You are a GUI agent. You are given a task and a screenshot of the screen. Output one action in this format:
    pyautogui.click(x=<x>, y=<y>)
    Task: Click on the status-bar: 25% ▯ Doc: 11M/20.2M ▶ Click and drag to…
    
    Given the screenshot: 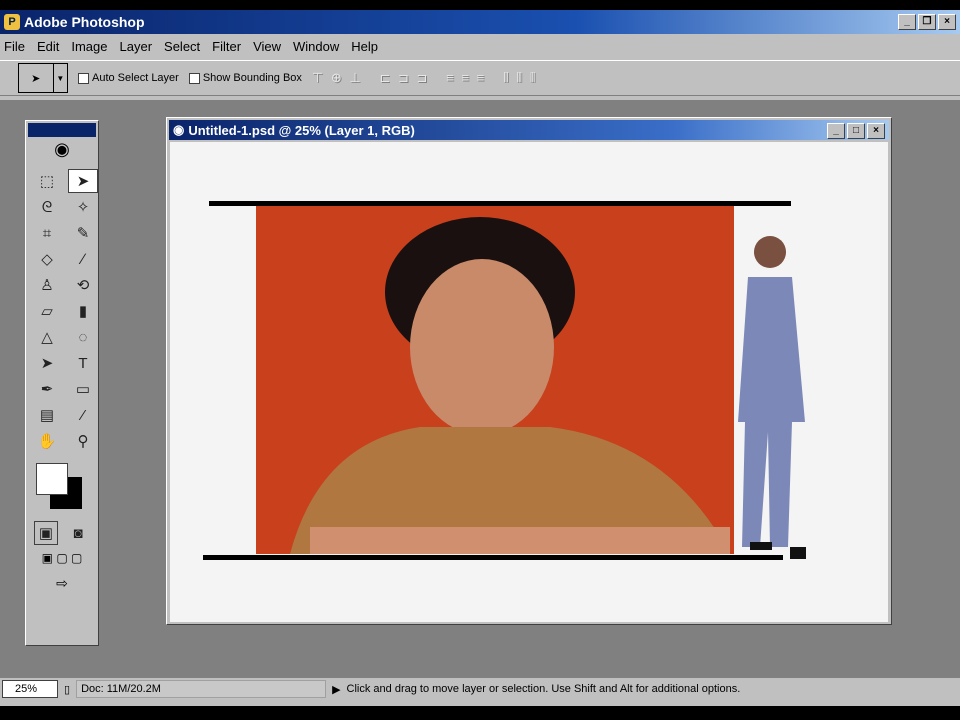 What is the action you would take?
    pyautogui.click(x=480, y=689)
    